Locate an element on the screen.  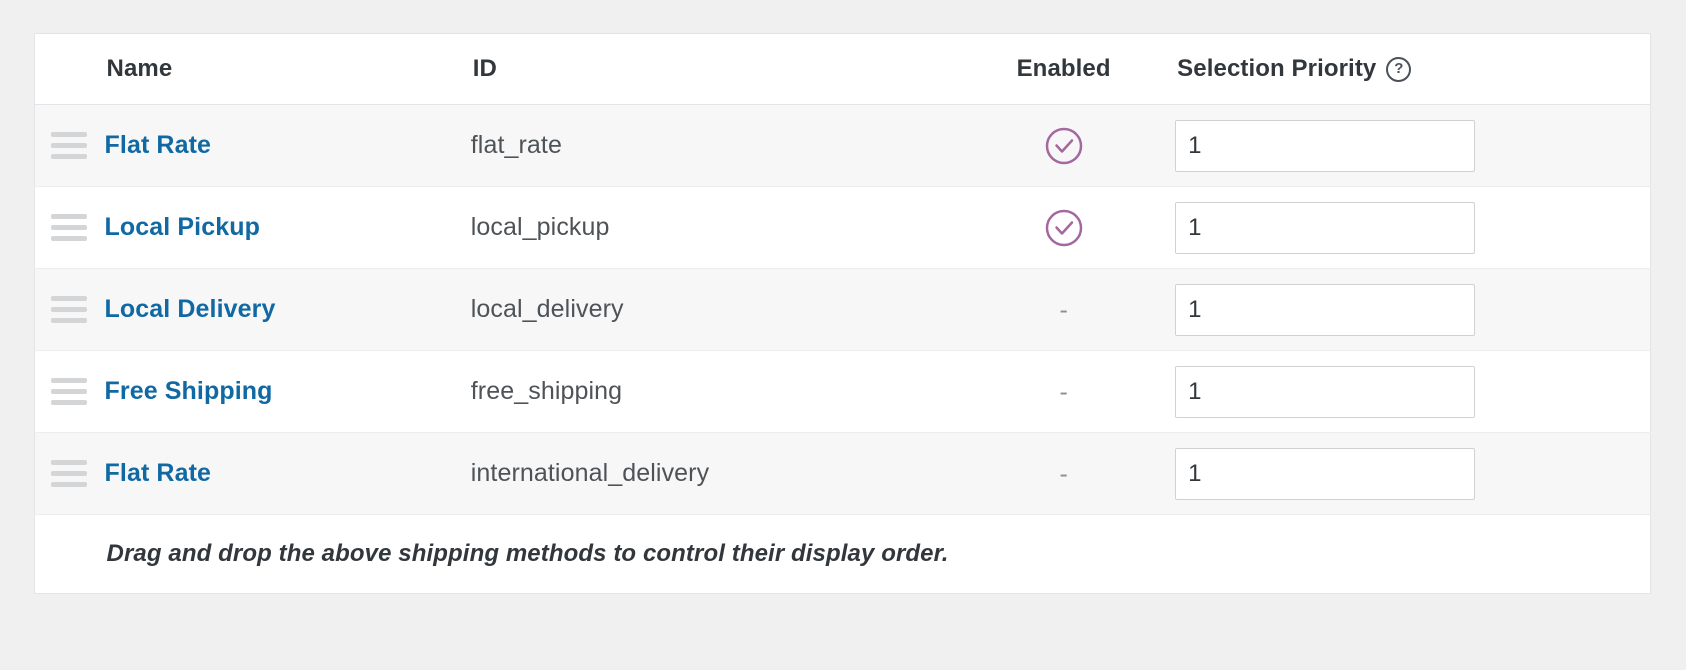
shipping-method-link: Local Delivery is located at coordinates (190, 309).